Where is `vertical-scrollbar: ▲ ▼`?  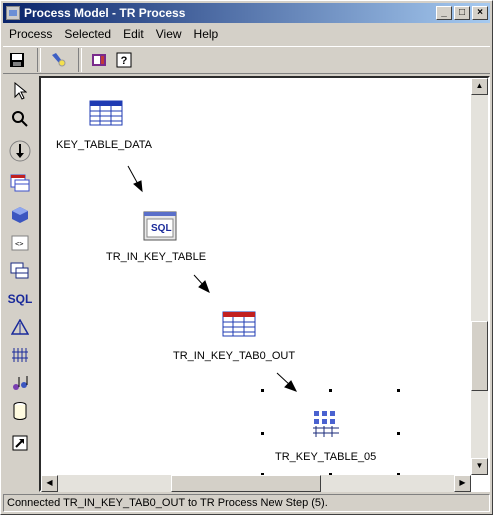
vertical-scrollbar: ▲ ▼ is located at coordinates (479, 276).